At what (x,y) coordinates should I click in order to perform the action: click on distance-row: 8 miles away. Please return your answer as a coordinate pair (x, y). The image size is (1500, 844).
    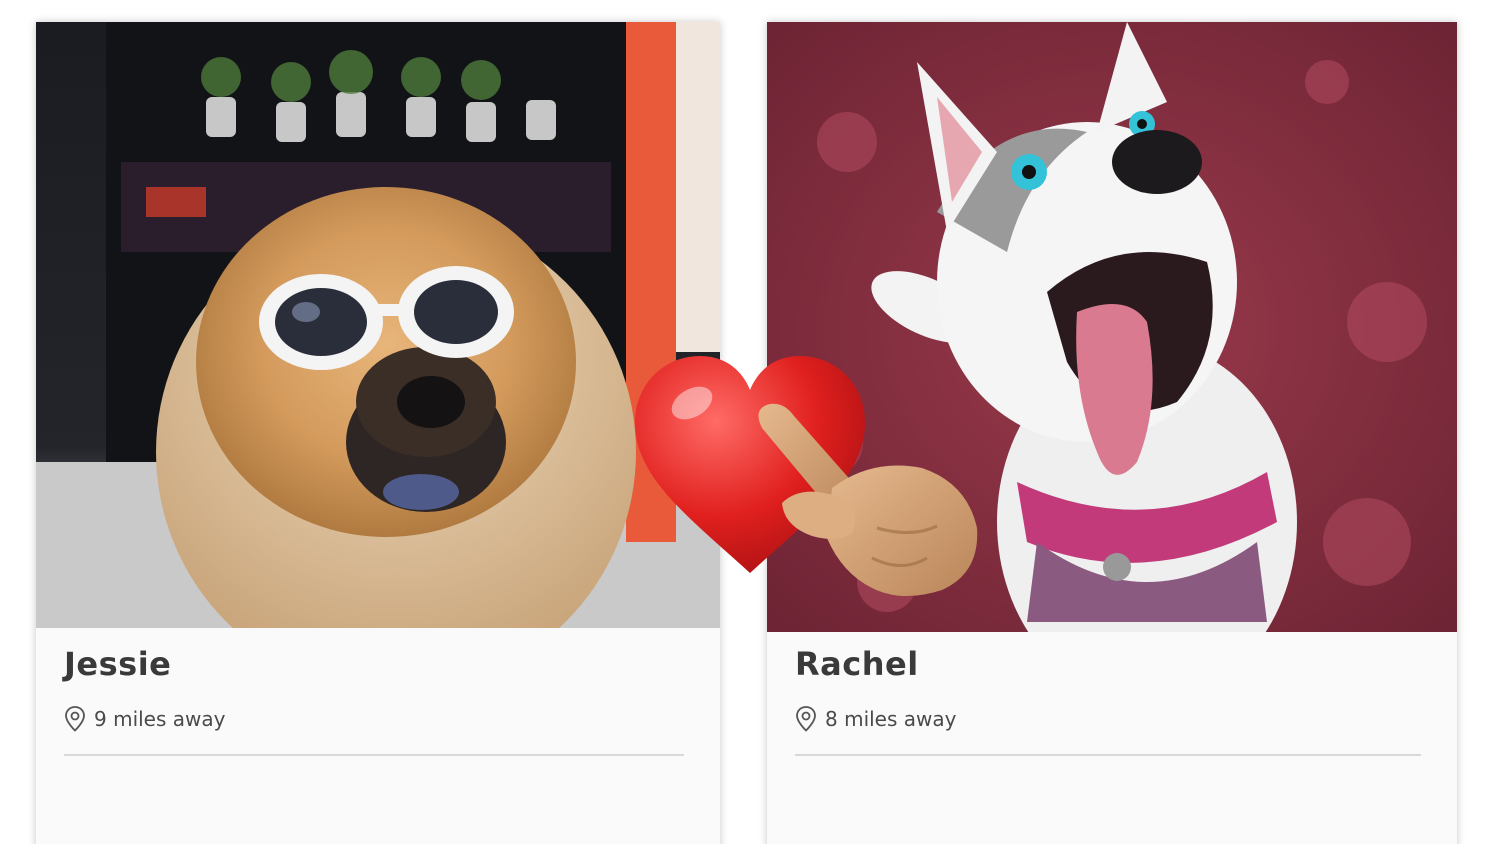
    Looking at the image, I should click on (1108, 719).